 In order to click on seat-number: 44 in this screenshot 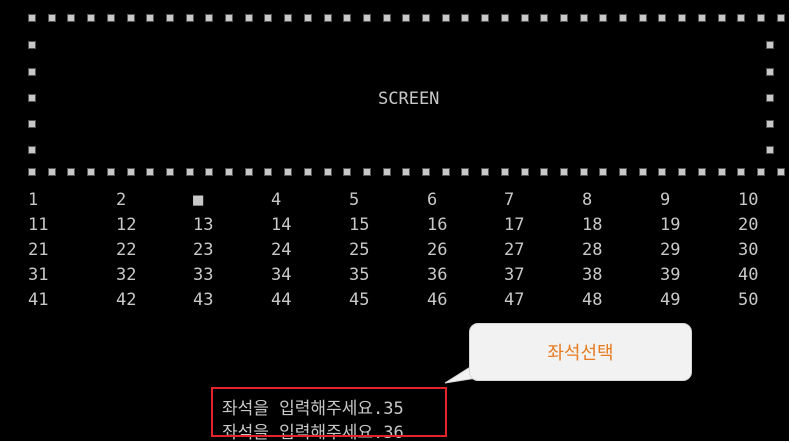, I will do `click(281, 300)`.